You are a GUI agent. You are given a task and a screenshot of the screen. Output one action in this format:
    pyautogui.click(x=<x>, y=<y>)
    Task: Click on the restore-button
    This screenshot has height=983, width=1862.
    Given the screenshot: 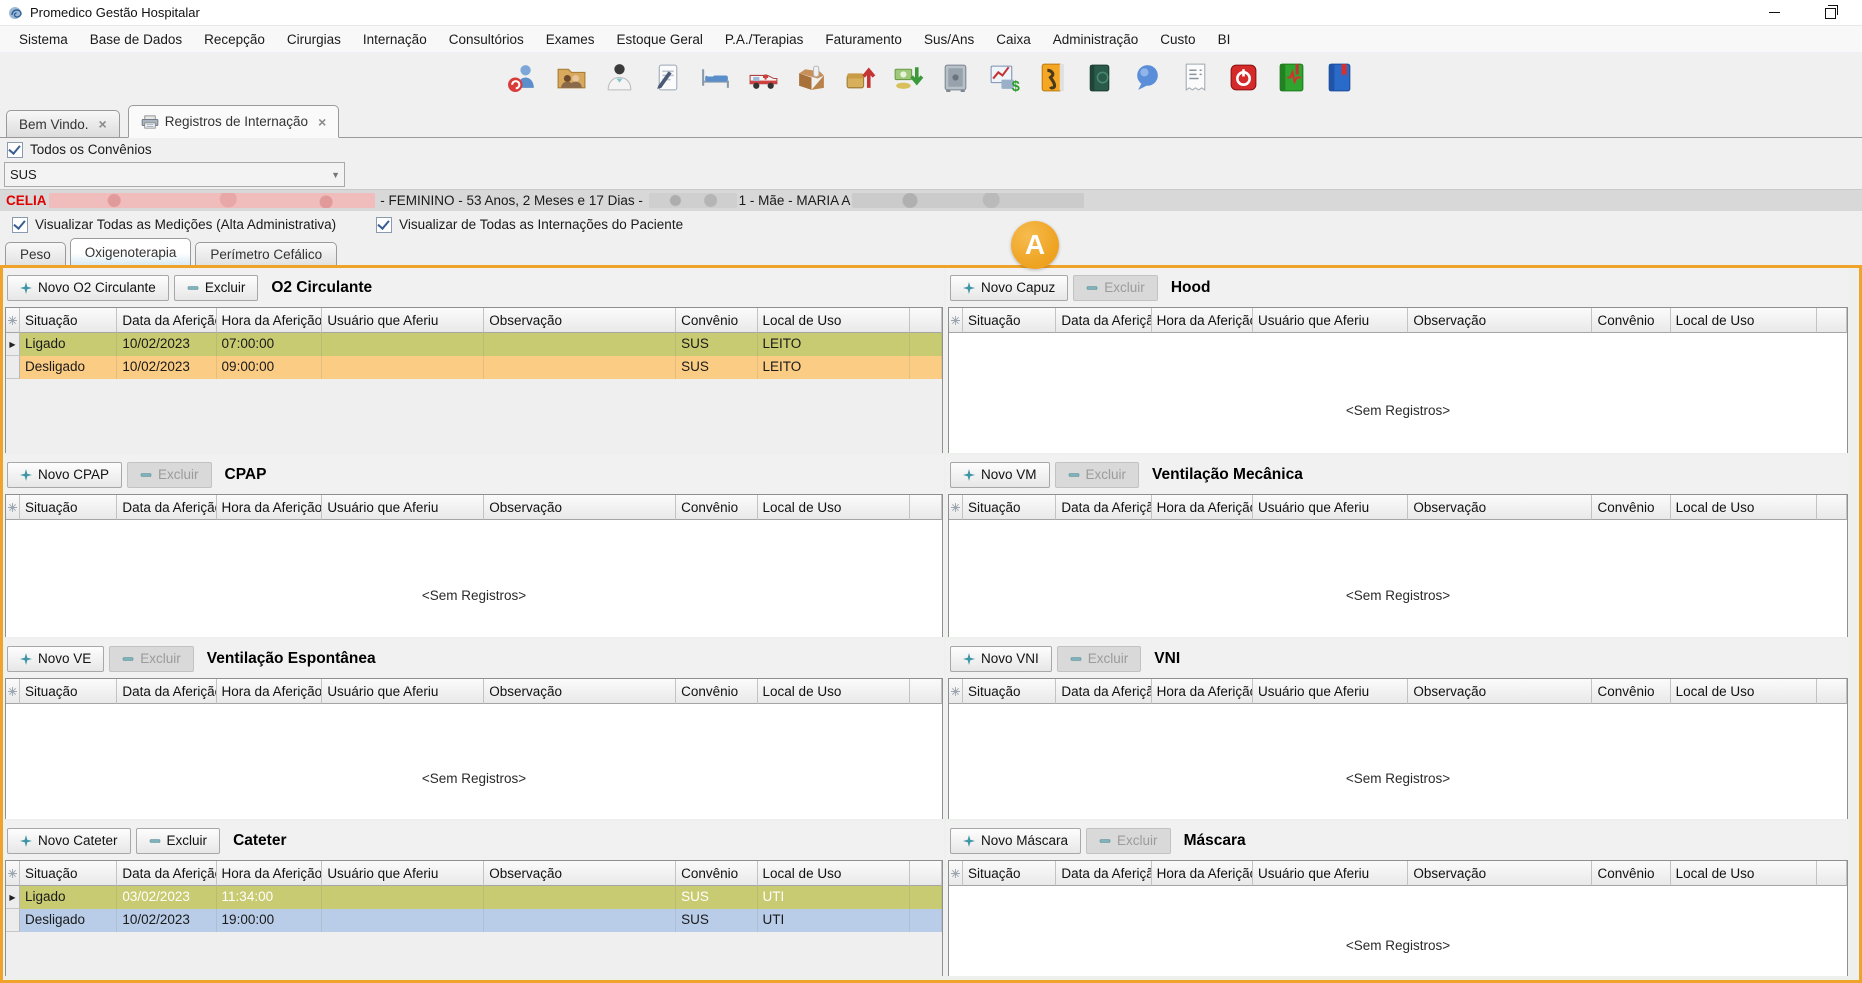 What is the action you would take?
    pyautogui.click(x=1830, y=13)
    